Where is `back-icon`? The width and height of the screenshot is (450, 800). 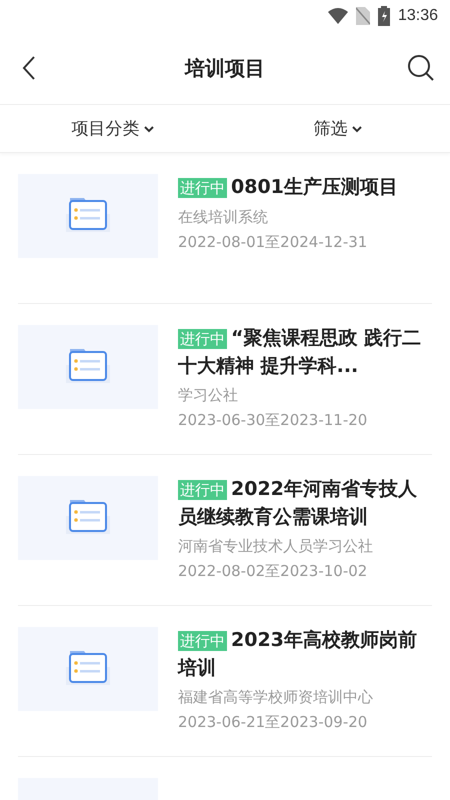
back-icon is located at coordinates (29, 68).